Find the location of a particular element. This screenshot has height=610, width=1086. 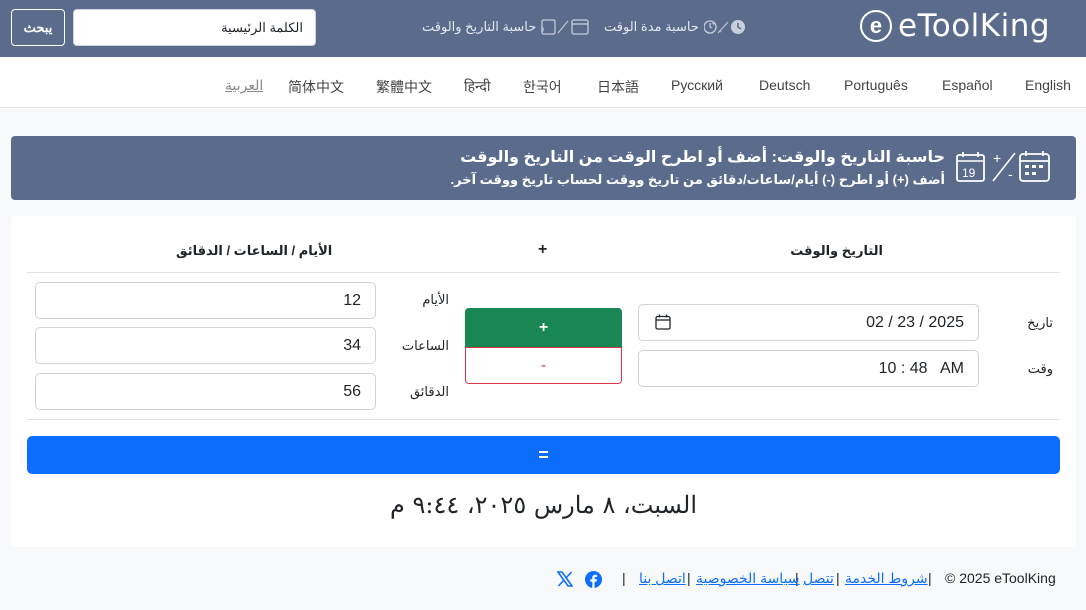

days-label: الأيام is located at coordinates (435, 299).